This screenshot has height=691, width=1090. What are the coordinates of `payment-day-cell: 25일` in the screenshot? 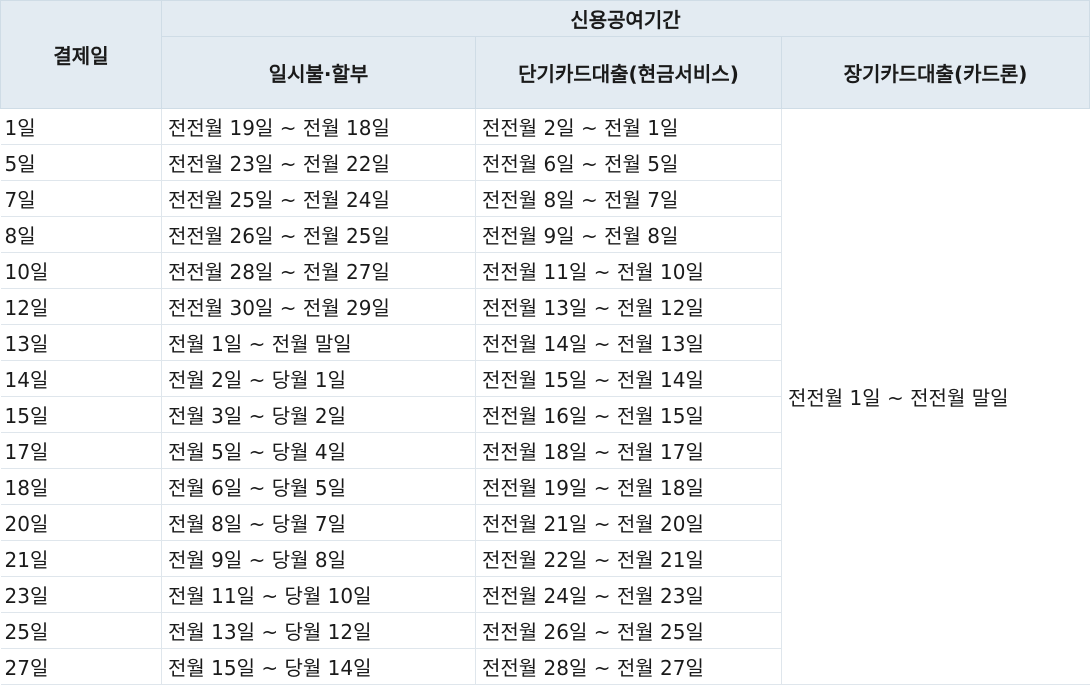 It's located at (81, 630).